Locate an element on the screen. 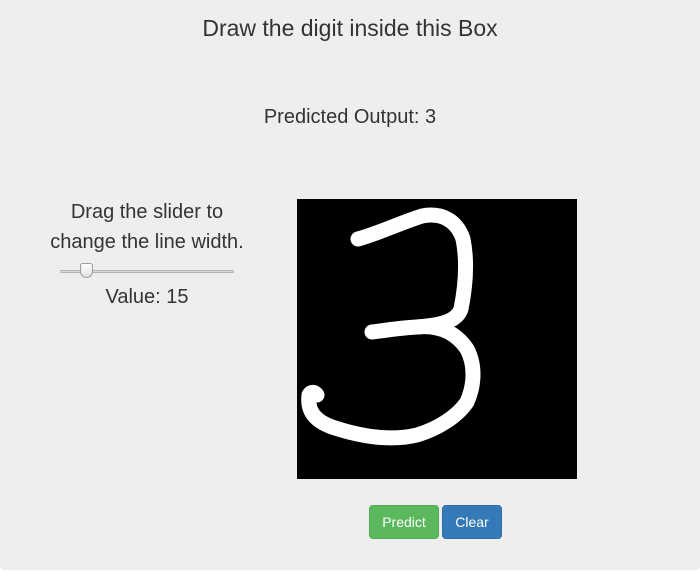 The height and width of the screenshot is (574, 700). predict-button: Predict is located at coordinates (404, 522).